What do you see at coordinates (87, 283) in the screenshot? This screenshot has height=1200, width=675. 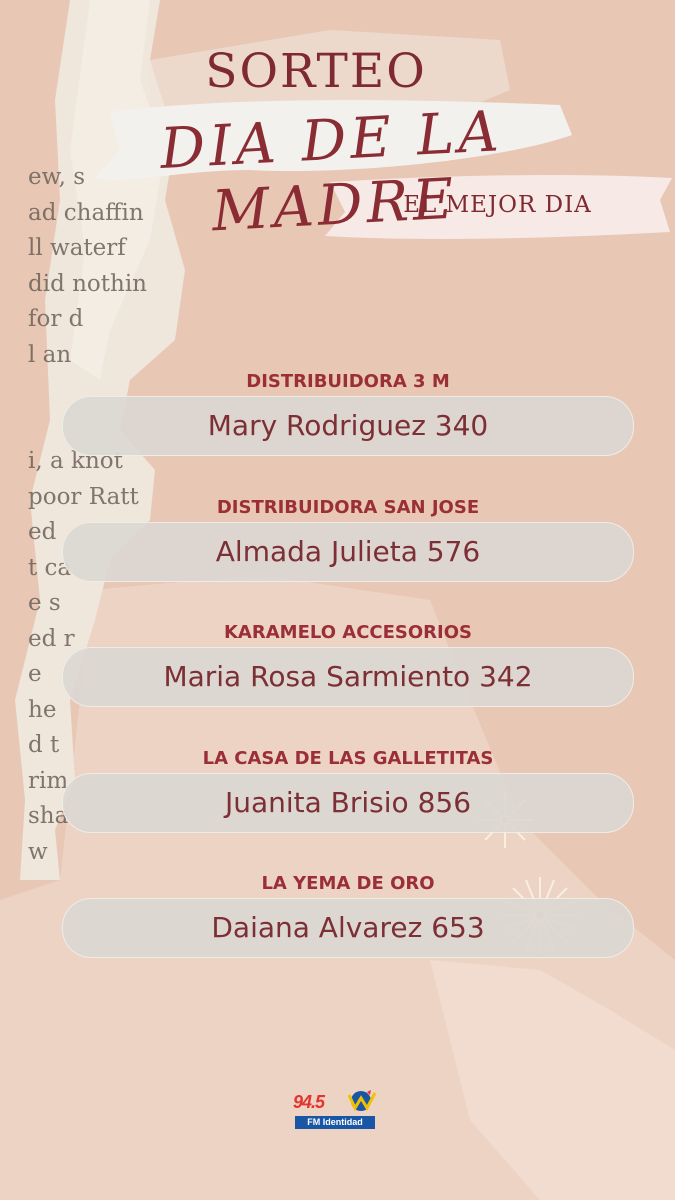 I see `newsprint-line: did nothin` at bounding box center [87, 283].